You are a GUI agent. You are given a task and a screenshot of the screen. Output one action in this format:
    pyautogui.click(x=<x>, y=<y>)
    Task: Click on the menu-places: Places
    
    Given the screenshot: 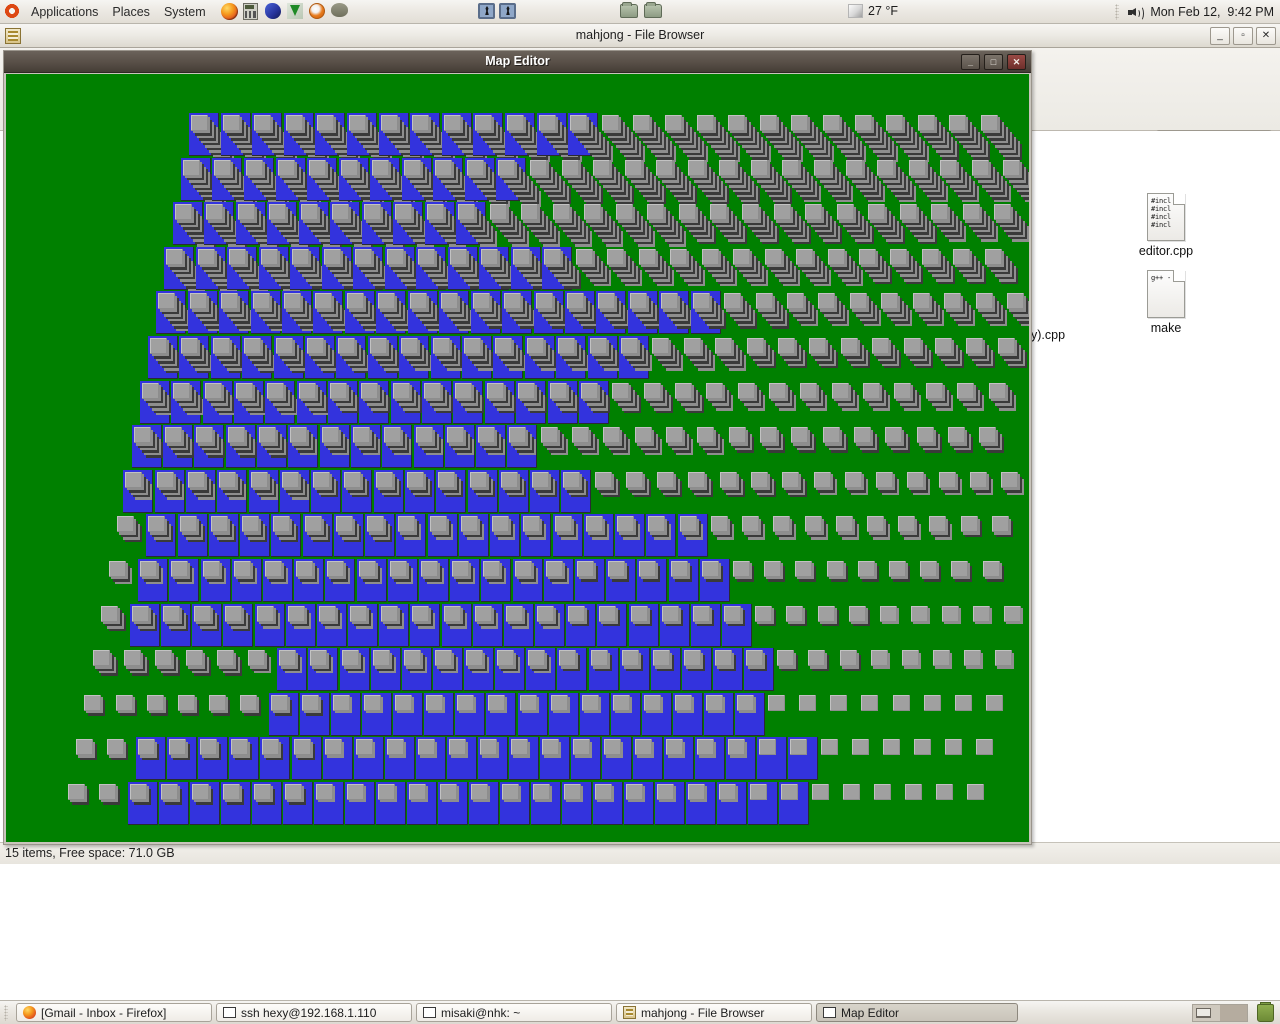 What is the action you would take?
    pyautogui.click(x=131, y=12)
    